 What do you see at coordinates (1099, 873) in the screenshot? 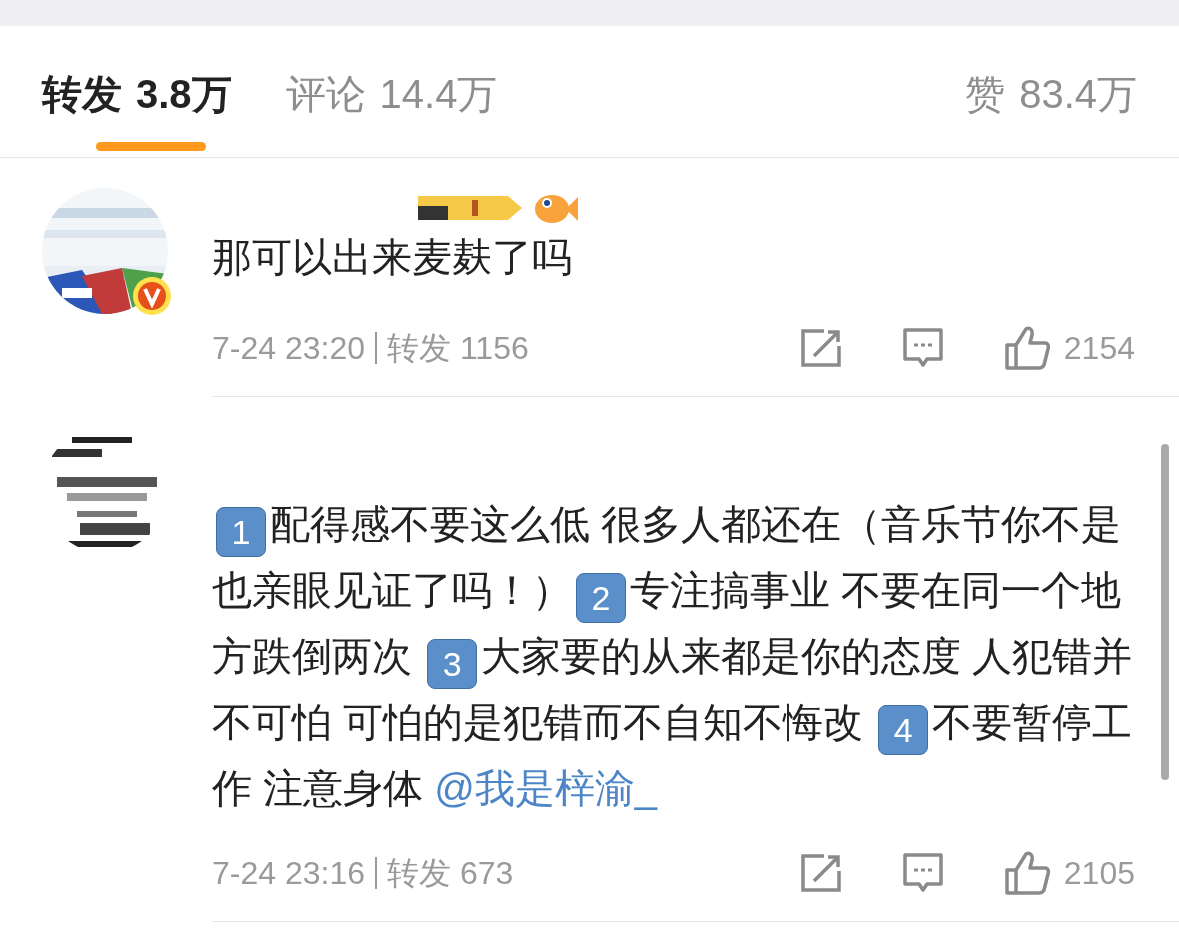
I see `like-count: 2105` at bounding box center [1099, 873].